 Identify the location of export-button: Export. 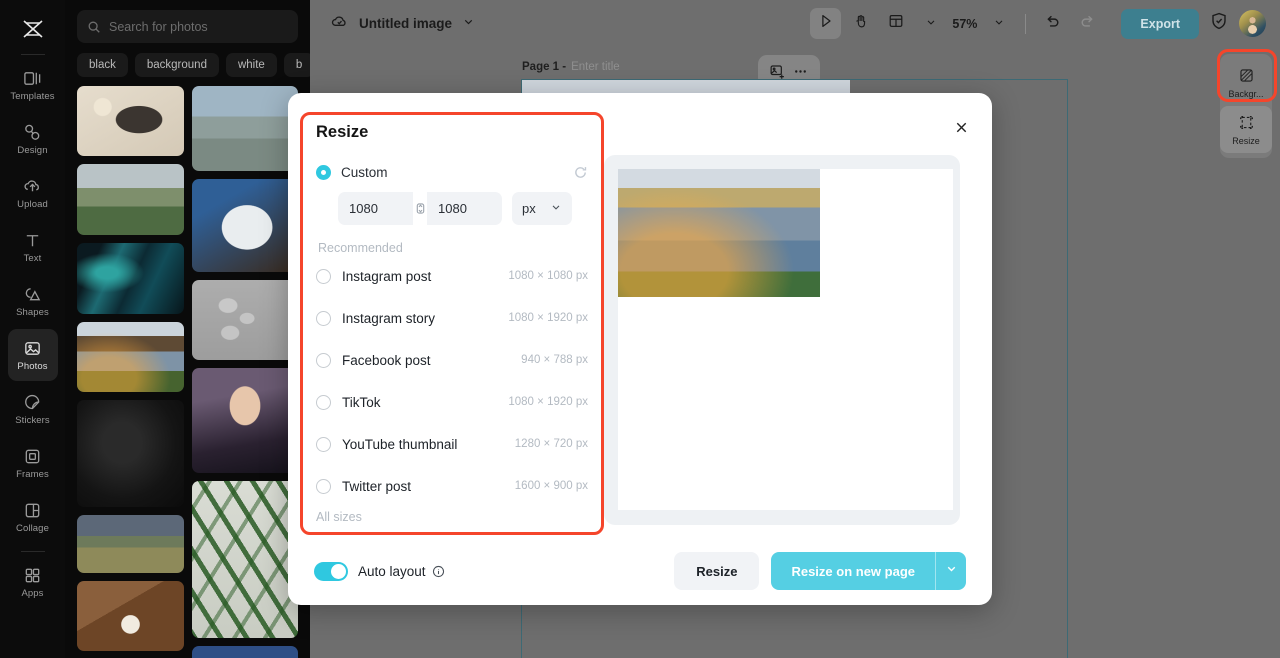
(1160, 23).